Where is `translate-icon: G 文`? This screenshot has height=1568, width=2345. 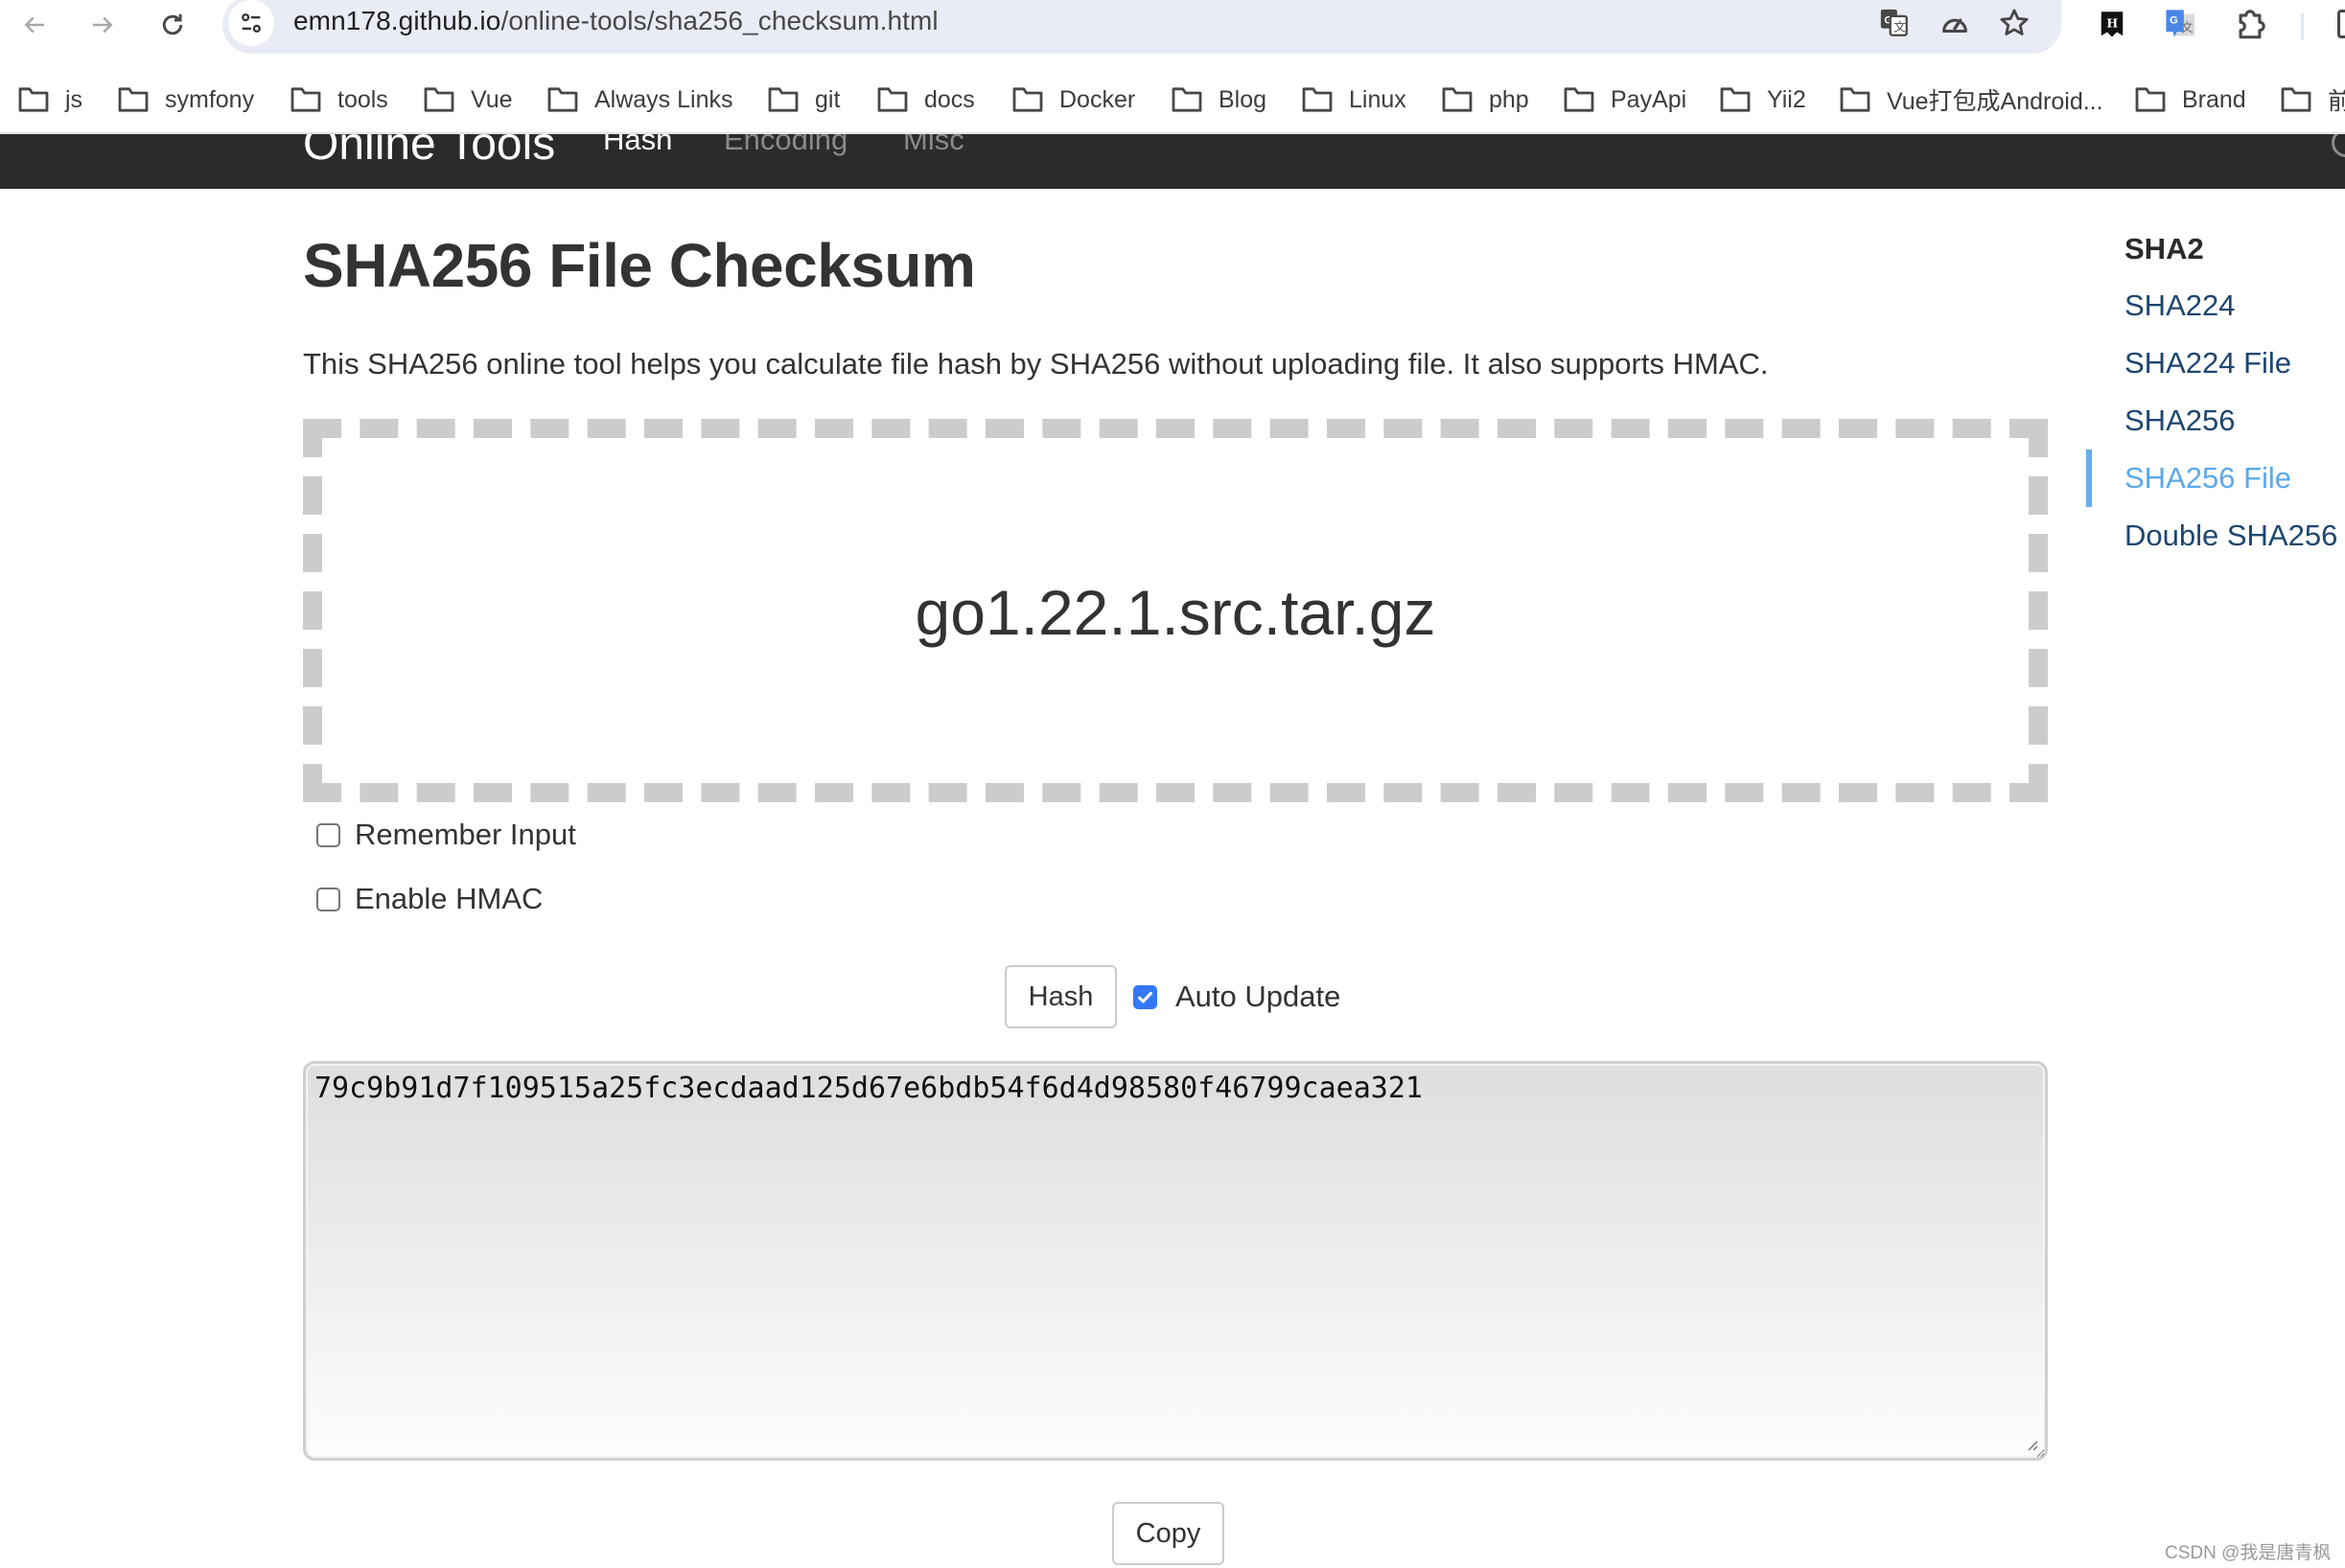 translate-icon: G 文 is located at coordinates (1894, 22).